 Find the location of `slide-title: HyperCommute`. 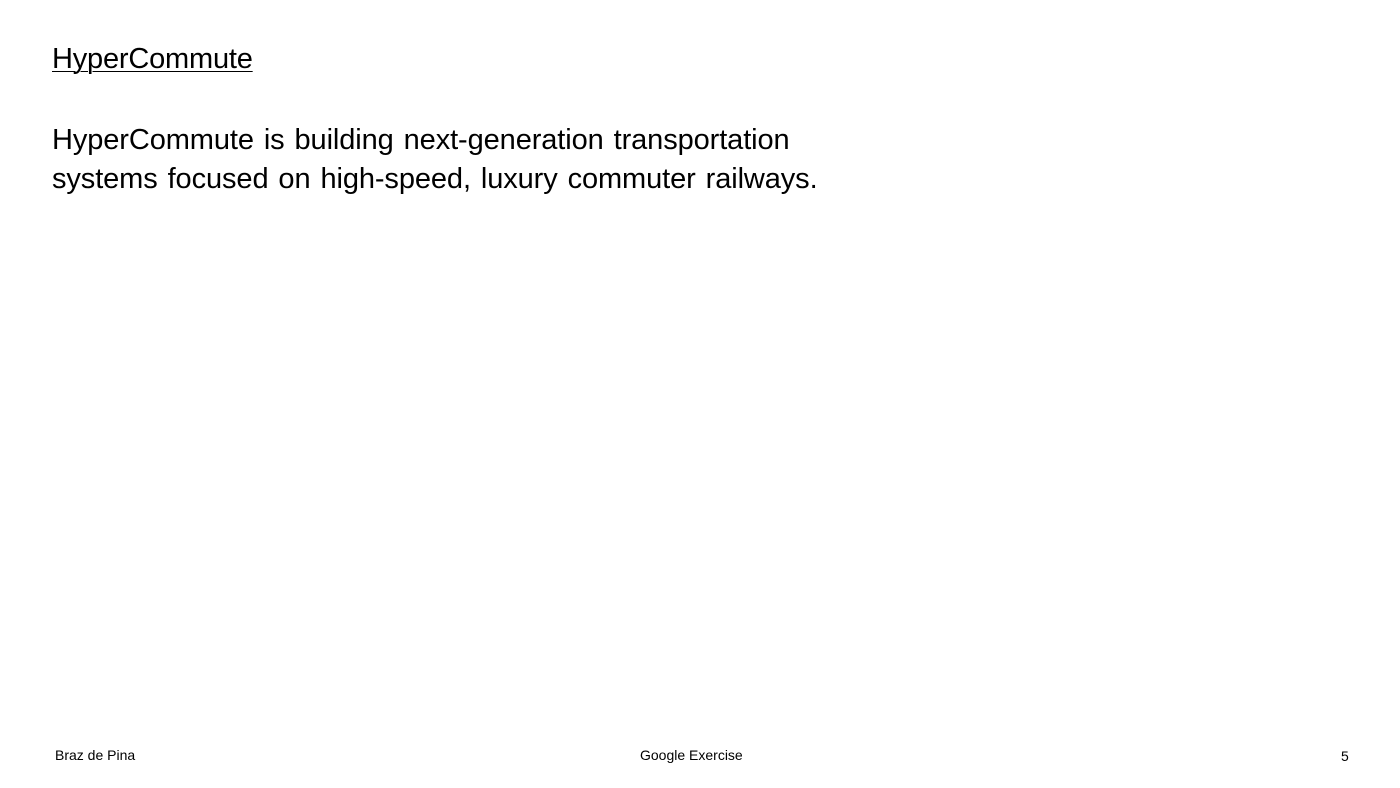

slide-title: HyperCommute is located at coordinates (152, 59).